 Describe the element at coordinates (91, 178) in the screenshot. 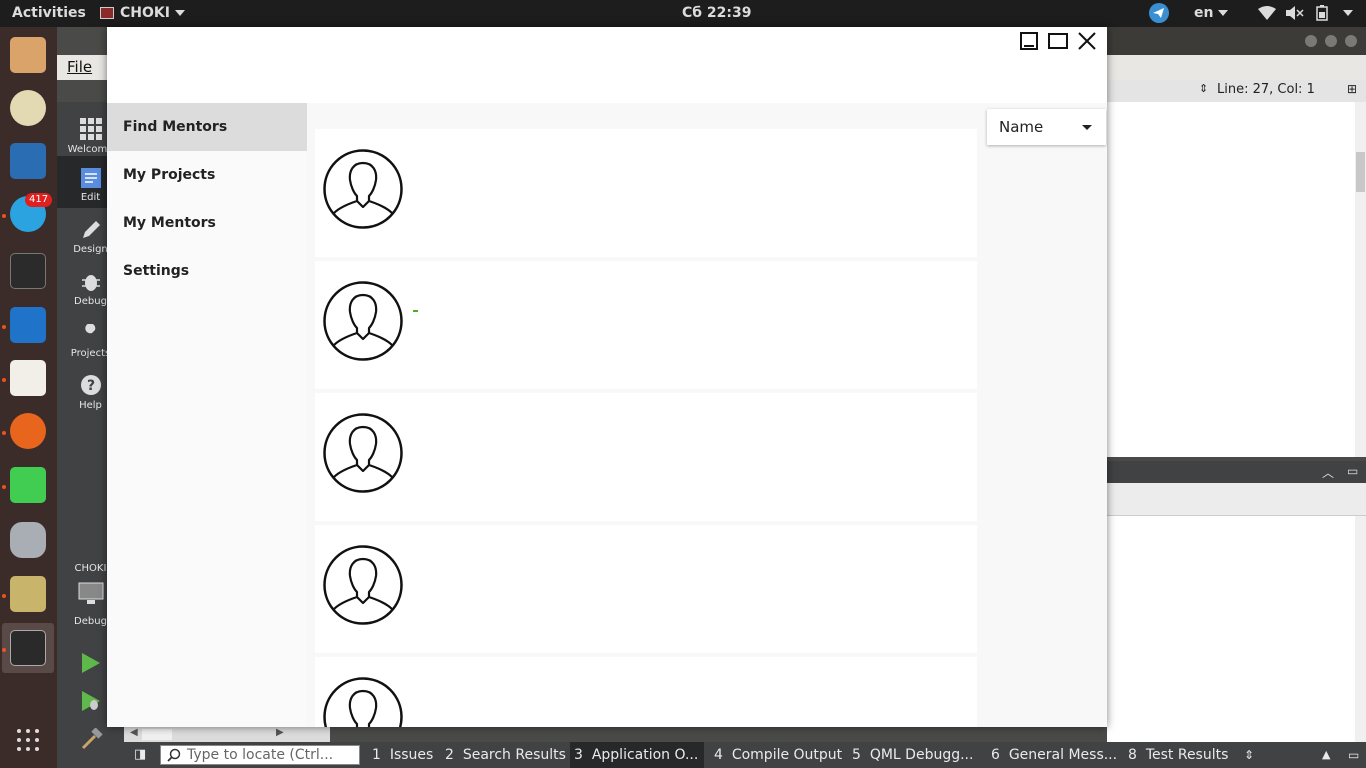

I see `document-icon` at that location.